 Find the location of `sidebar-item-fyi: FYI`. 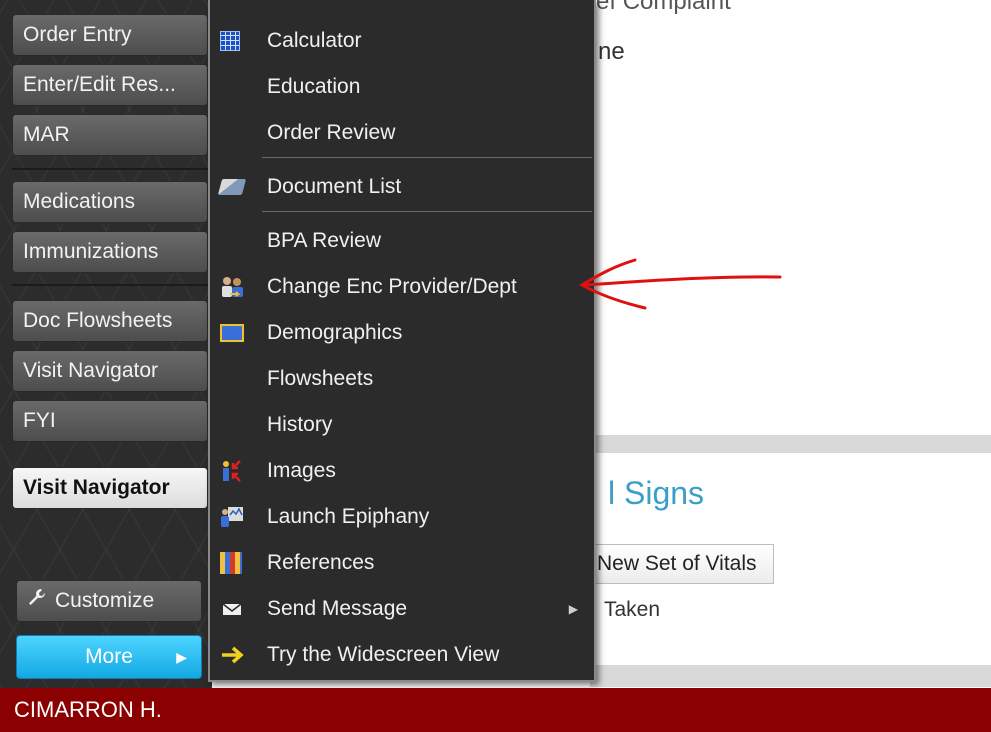

sidebar-item-fyi: FYI is located at coordinates (110, 421).